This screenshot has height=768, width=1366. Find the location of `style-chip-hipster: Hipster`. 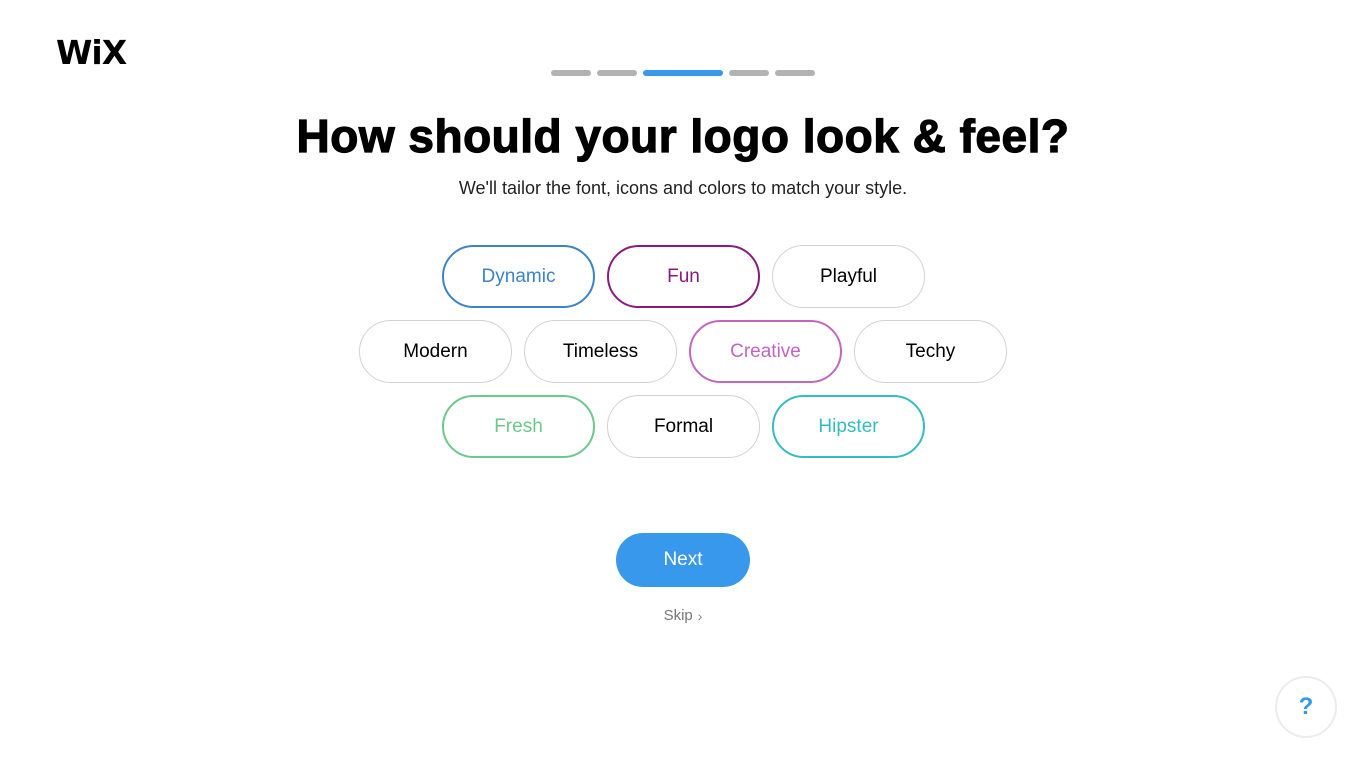

style-chip-hipster: Hipster is located at coordinates (848, 426).